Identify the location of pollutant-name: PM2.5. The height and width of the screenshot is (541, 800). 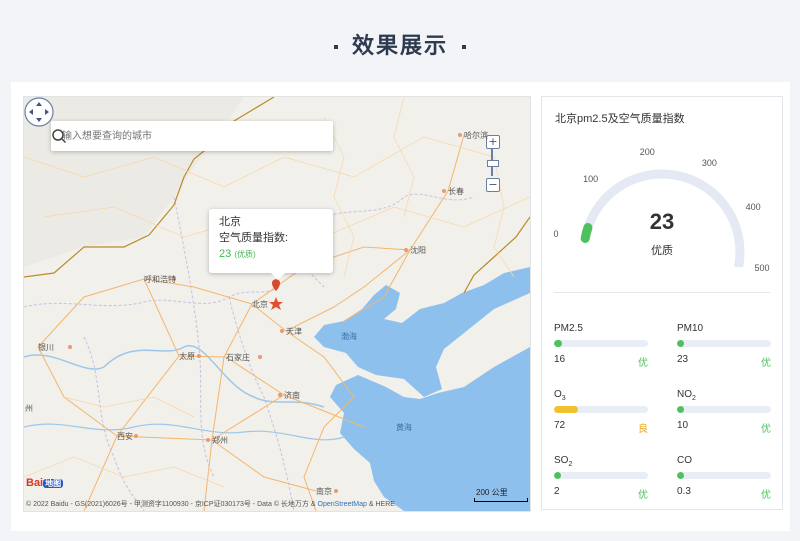
(568, 328).